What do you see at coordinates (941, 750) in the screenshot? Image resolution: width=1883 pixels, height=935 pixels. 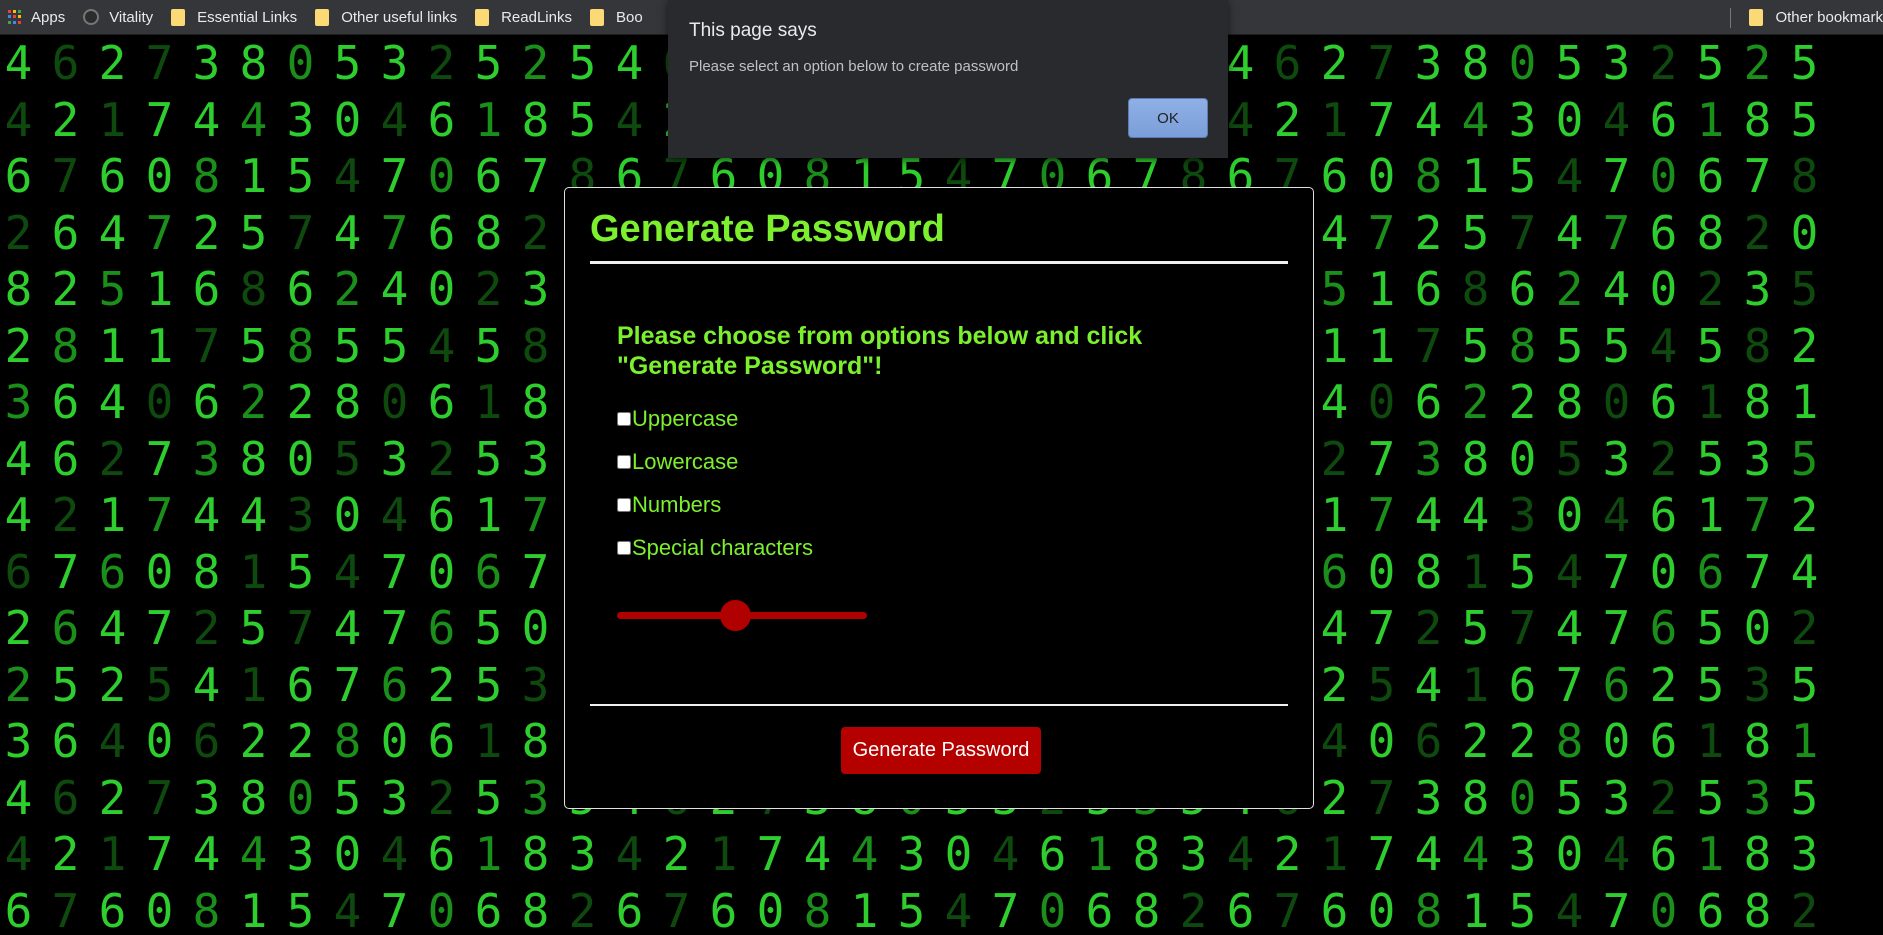 I see `generate-password-button: Generate Password` at bounding box center [941, 750].